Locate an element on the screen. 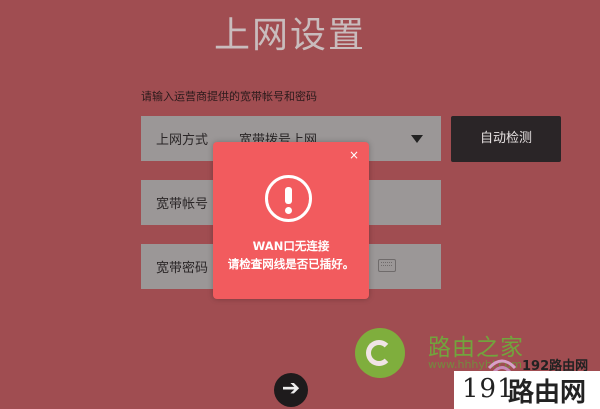 This screenshot has height=409, width=600. watermark-corner: 191 路由网 is located at coordinates (527, 390).